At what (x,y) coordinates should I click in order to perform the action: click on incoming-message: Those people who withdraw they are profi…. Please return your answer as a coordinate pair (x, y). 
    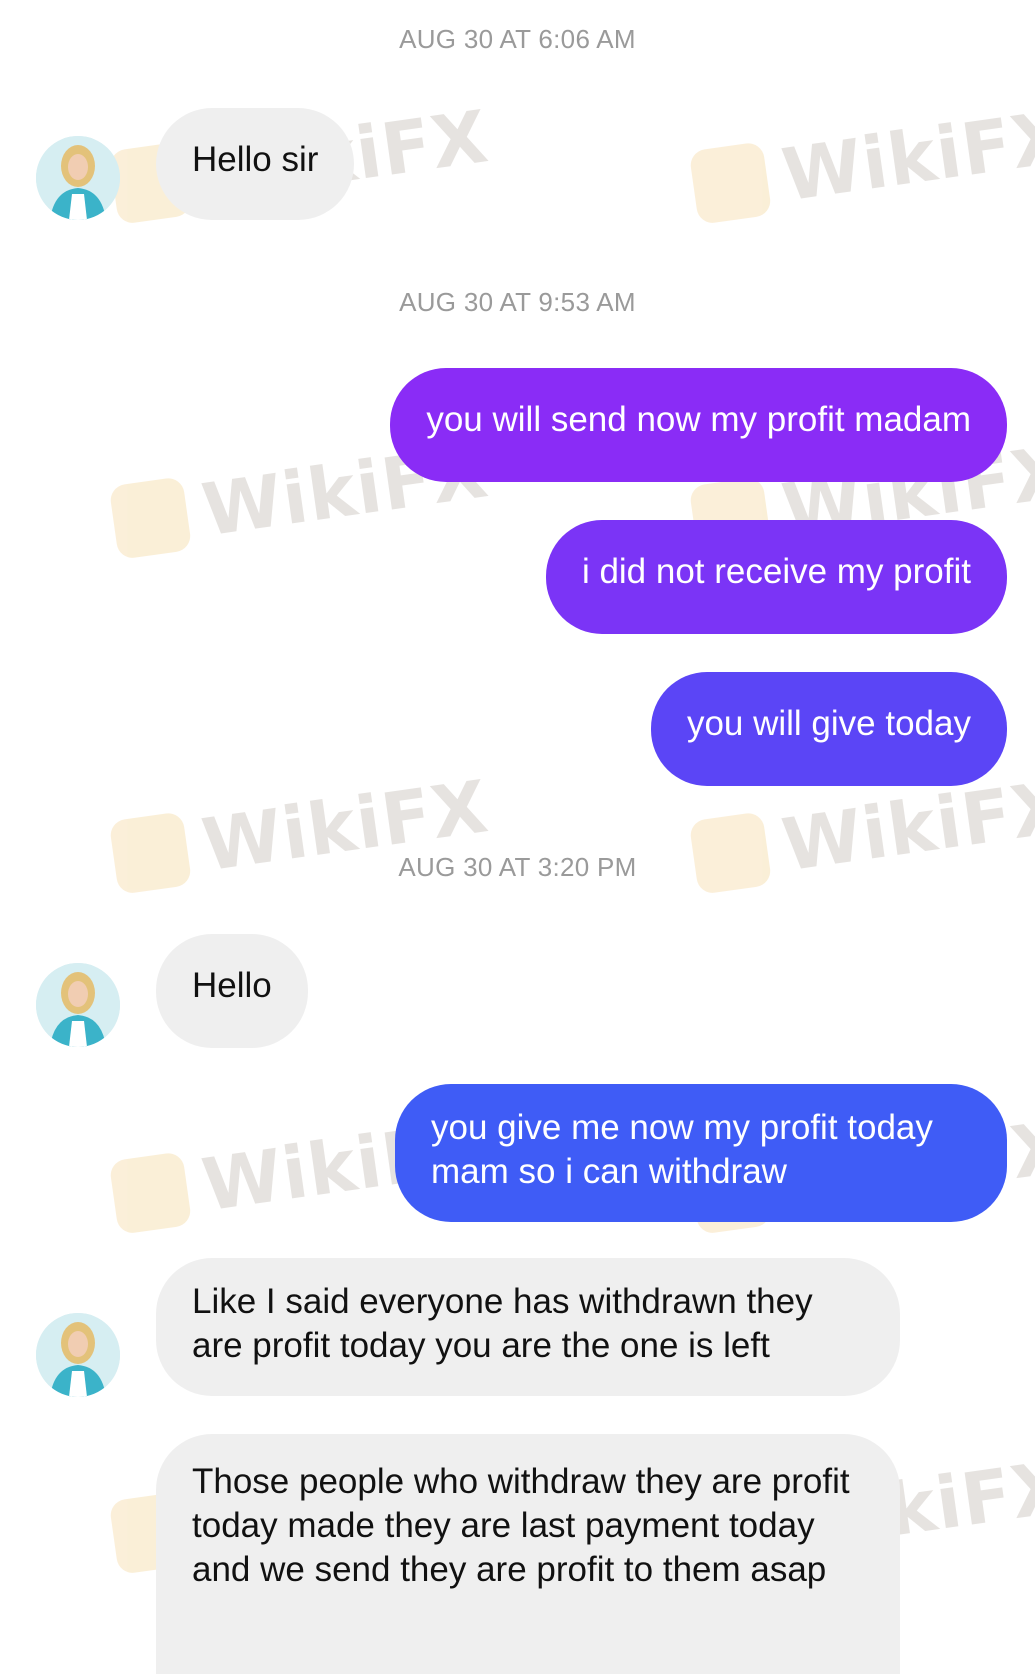
    Looking at the image, I should click on (528, 1554).